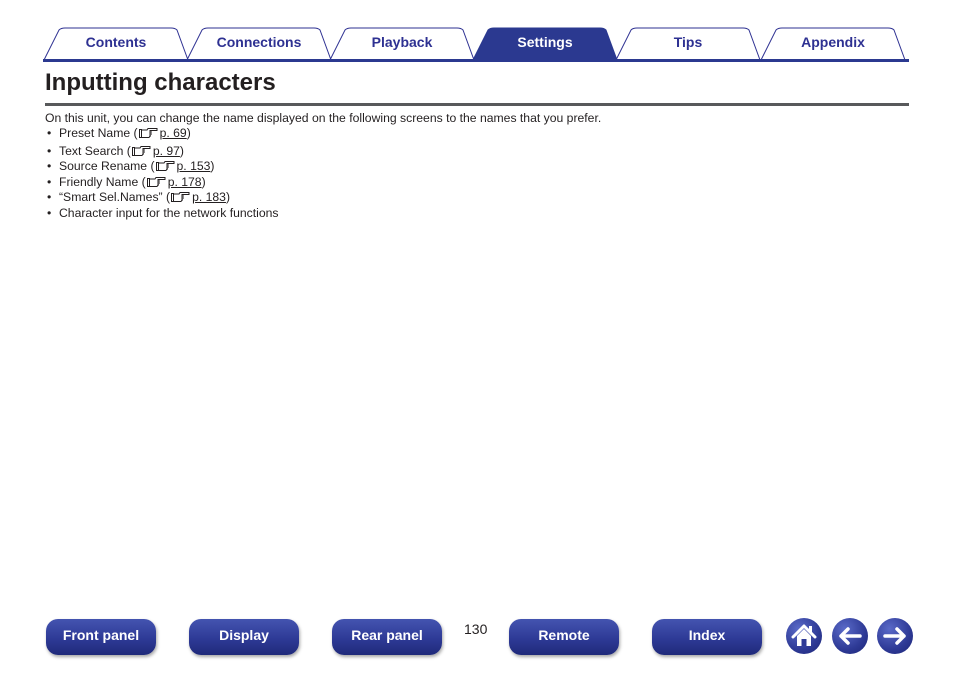  I want to click on list-item: • Friendly Name ( p. 178), so click(163, 183).